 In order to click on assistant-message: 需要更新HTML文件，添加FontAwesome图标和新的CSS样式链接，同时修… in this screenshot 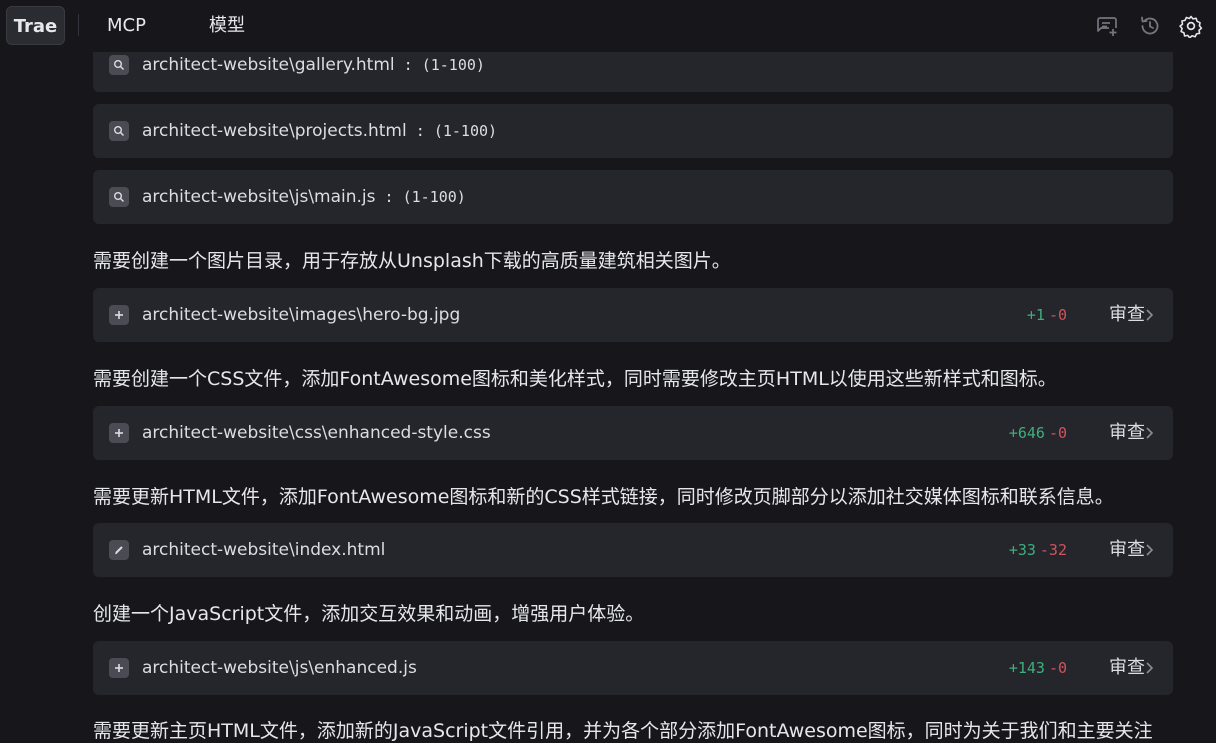, I will do `click(603, 497)`.